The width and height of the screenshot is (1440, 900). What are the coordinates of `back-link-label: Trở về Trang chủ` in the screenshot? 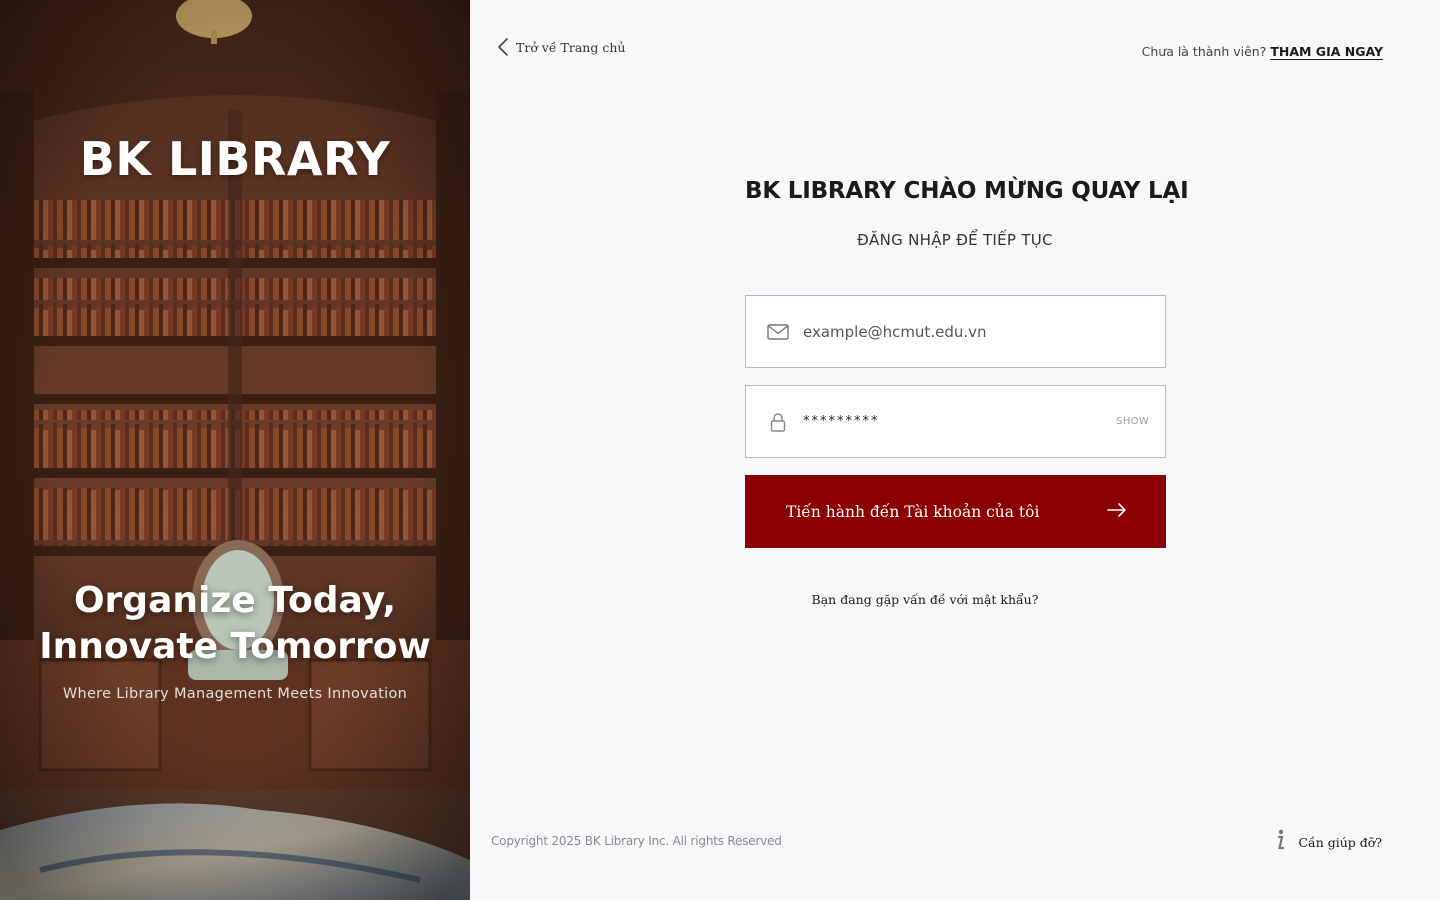 It's located at (571, 47).